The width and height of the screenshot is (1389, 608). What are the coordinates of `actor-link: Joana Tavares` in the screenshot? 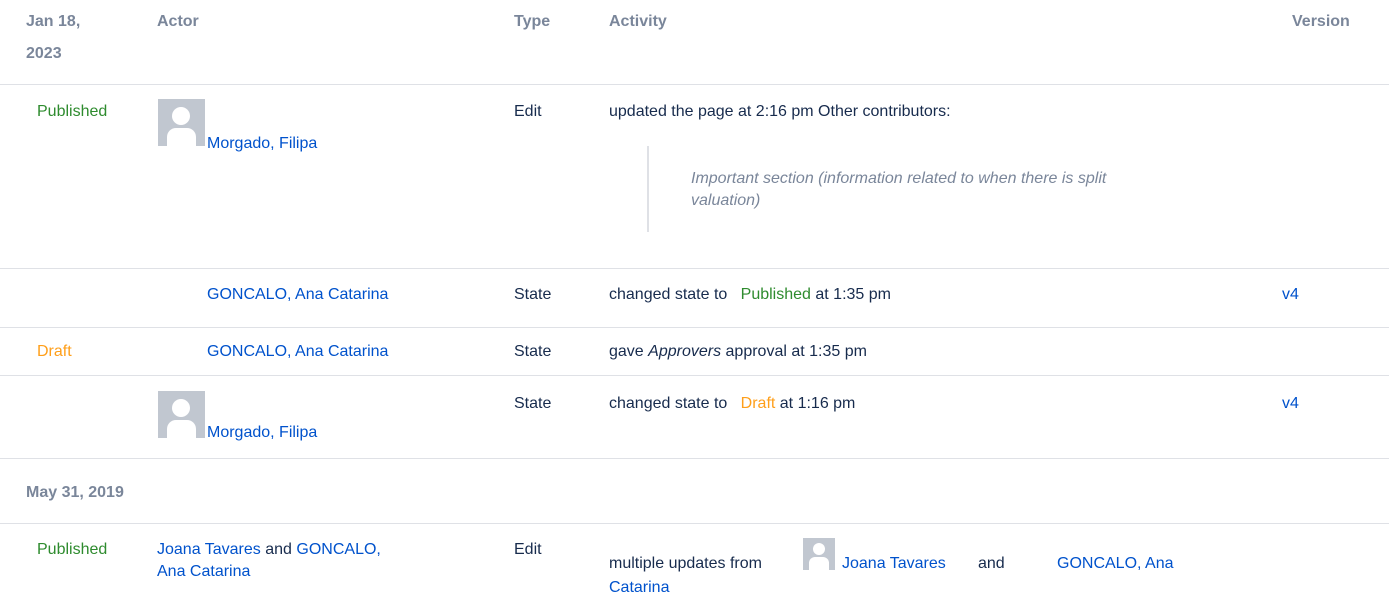 It's located at (209, 549).